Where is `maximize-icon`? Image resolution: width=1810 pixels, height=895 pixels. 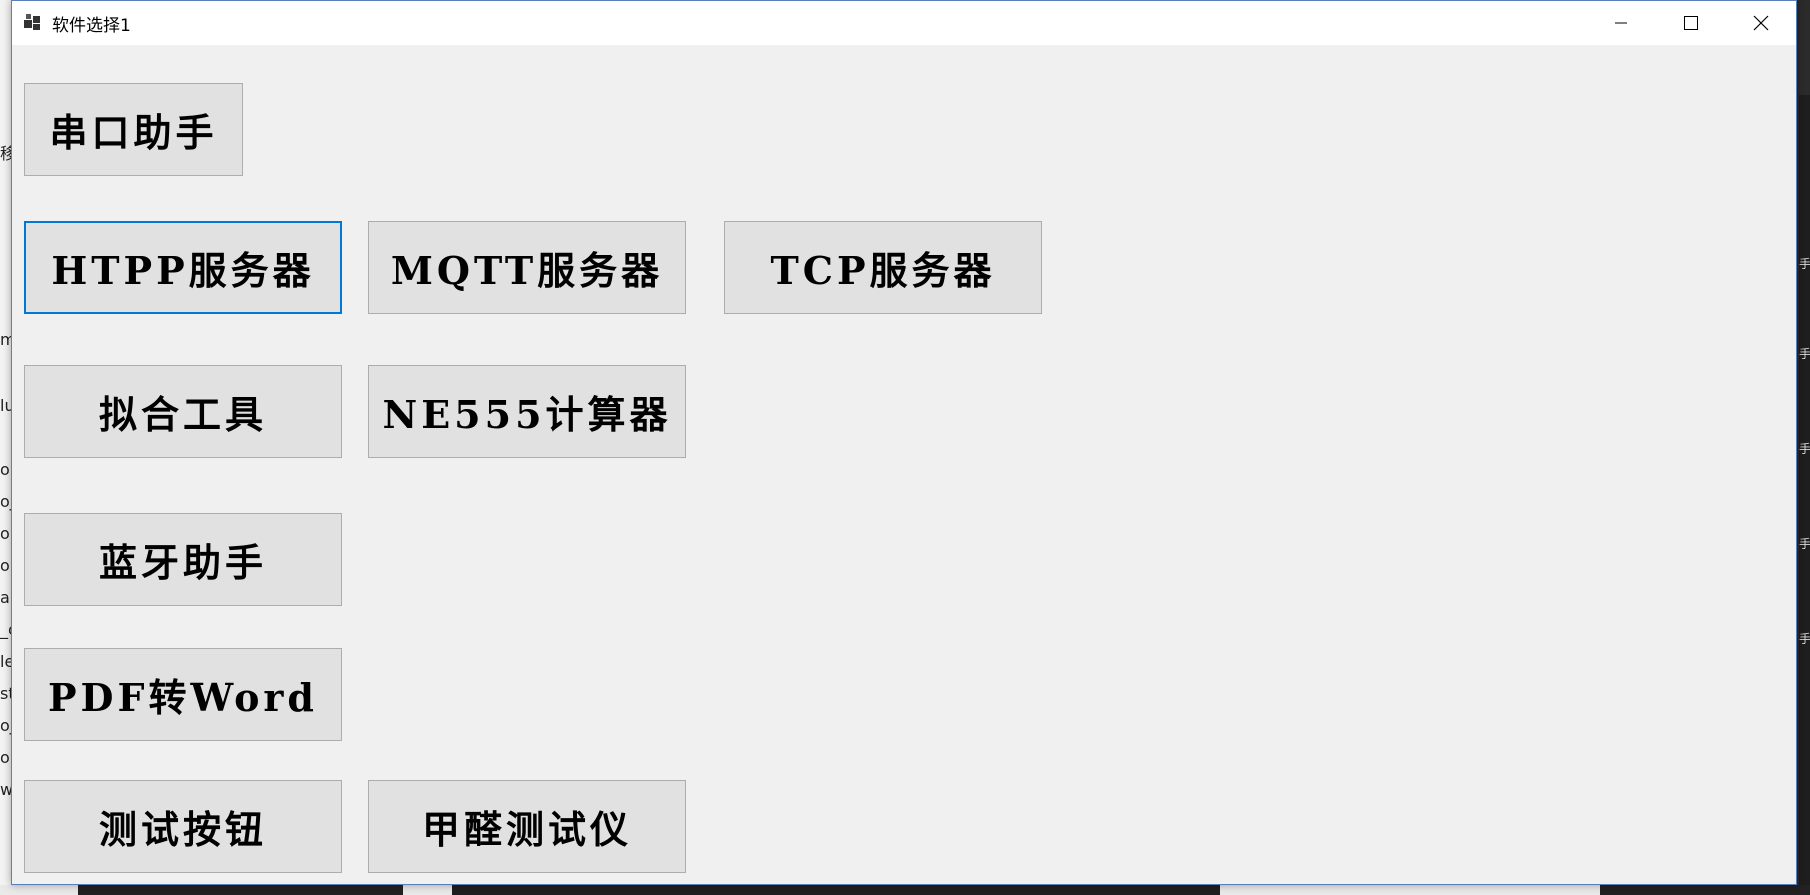
maximize-icon is located at coordinates (1691, 23).